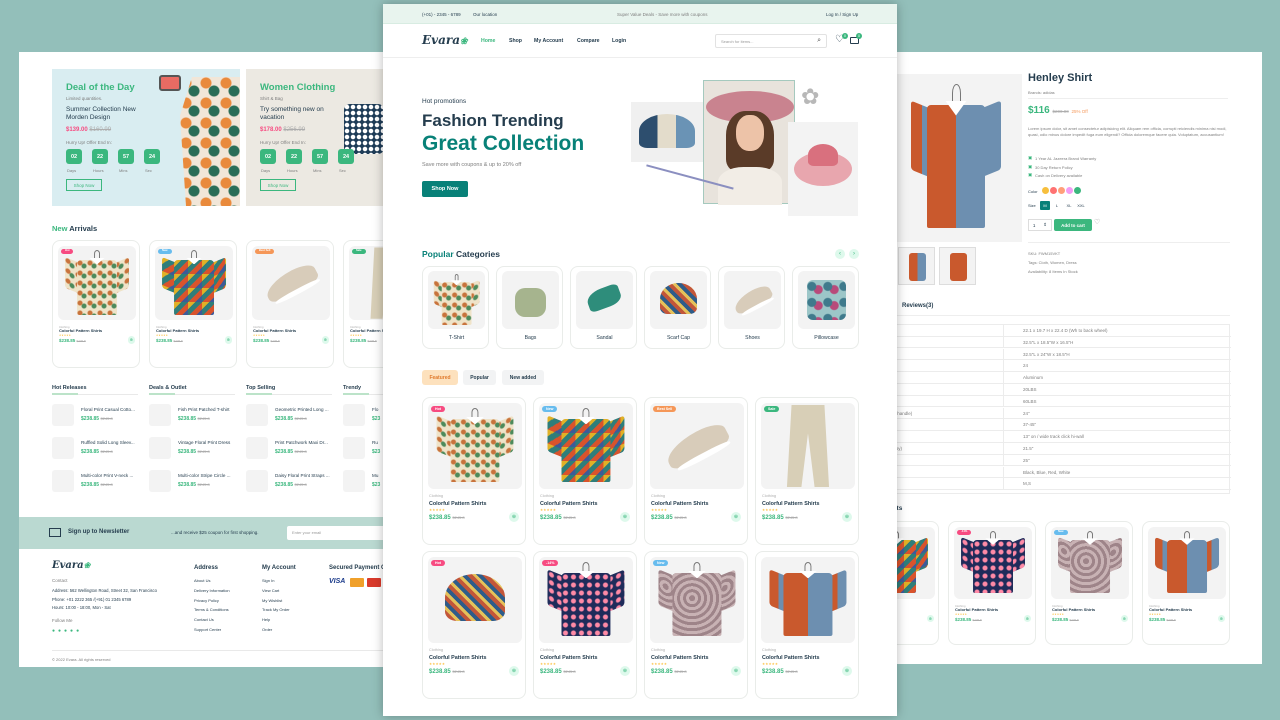  Describe the element at coordinates (84, 185) in the screenshot. I see `deal-shop-button: Shop Now` at that location.